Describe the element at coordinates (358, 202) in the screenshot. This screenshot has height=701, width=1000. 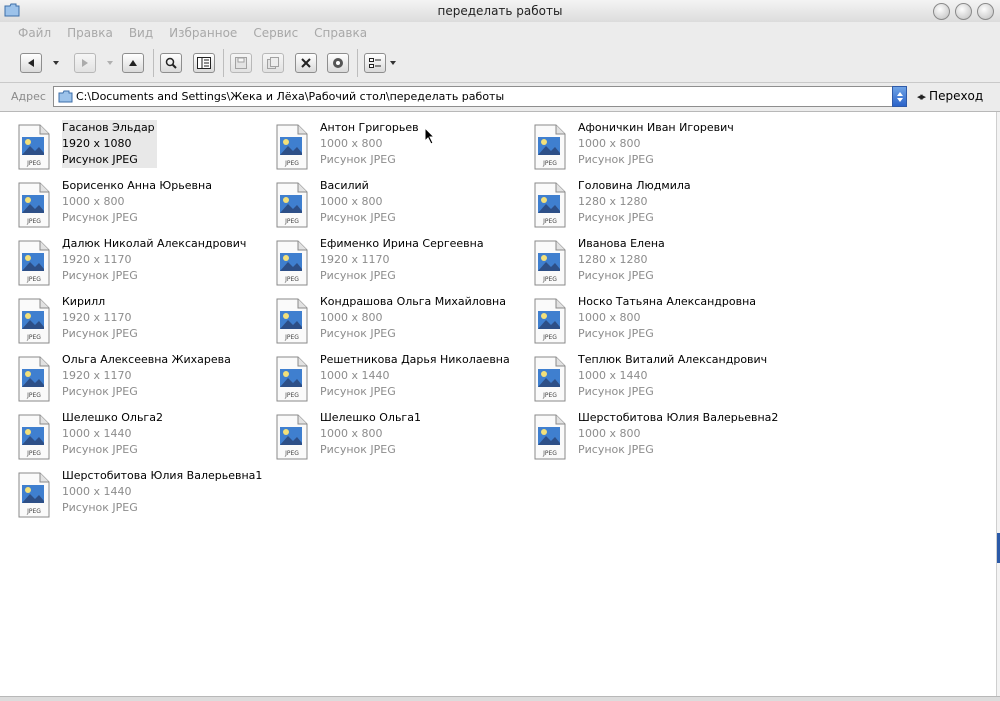
I see `file-info: Василий 1000 x 800 Рисунок JPEG` at that location.